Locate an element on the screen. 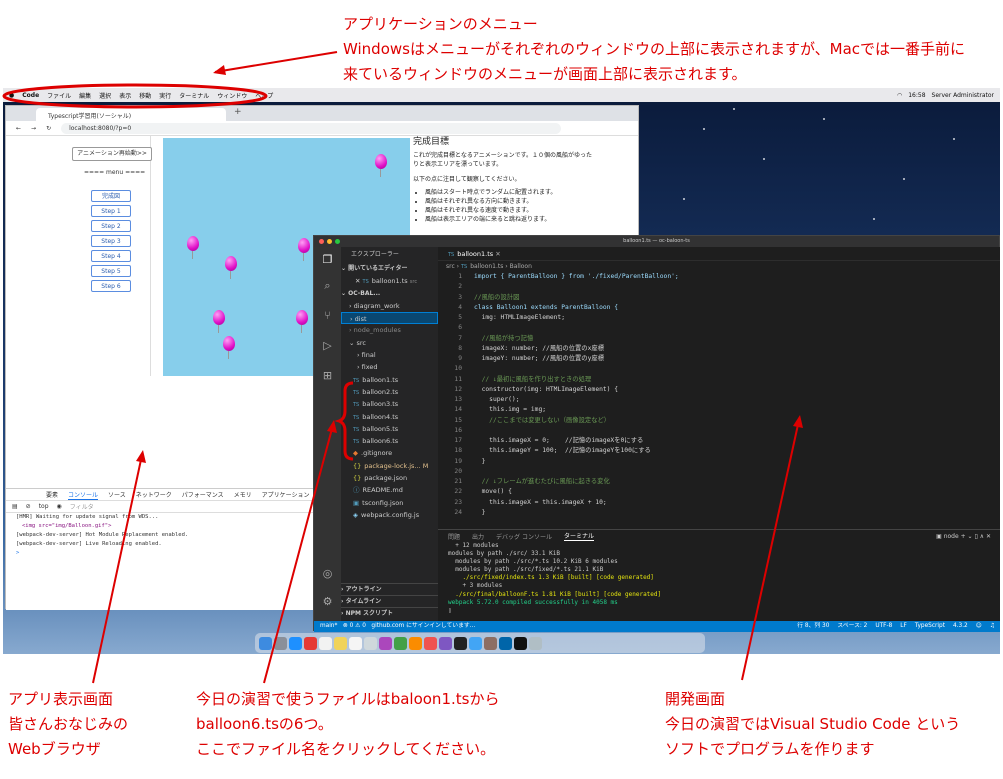 The width and height of the screenshot is (1003, 779). dev-arrow is located at coordinates (770, 550).